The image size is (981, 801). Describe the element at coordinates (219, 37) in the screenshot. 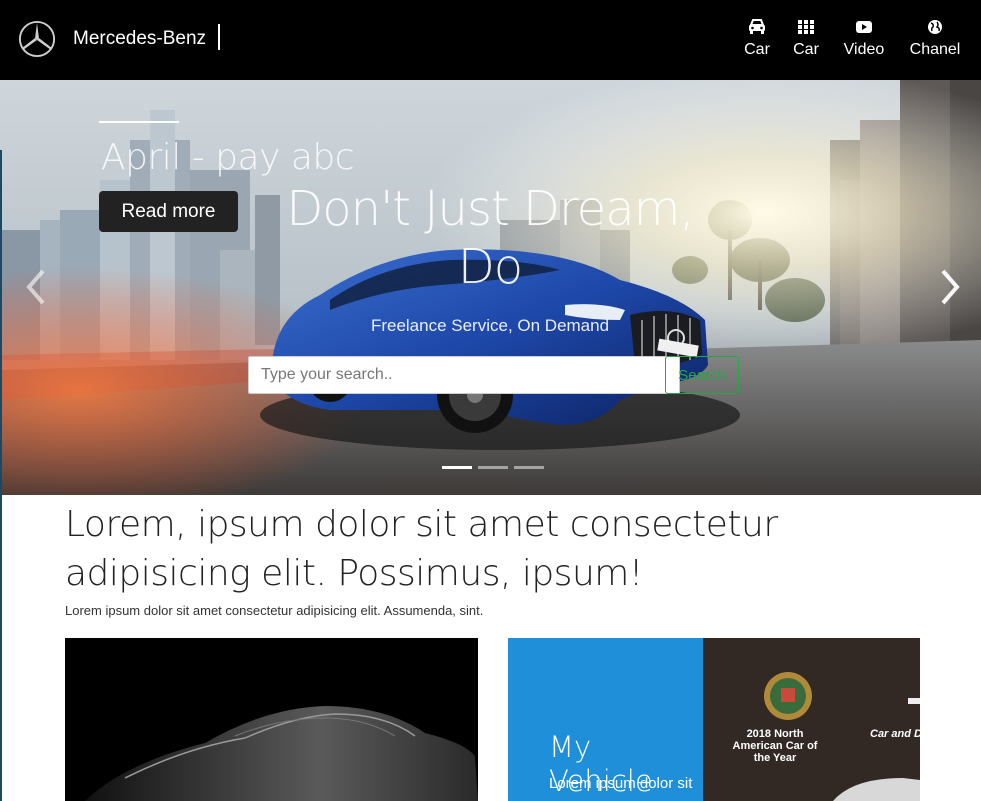

I see `brand-divider` at that location.